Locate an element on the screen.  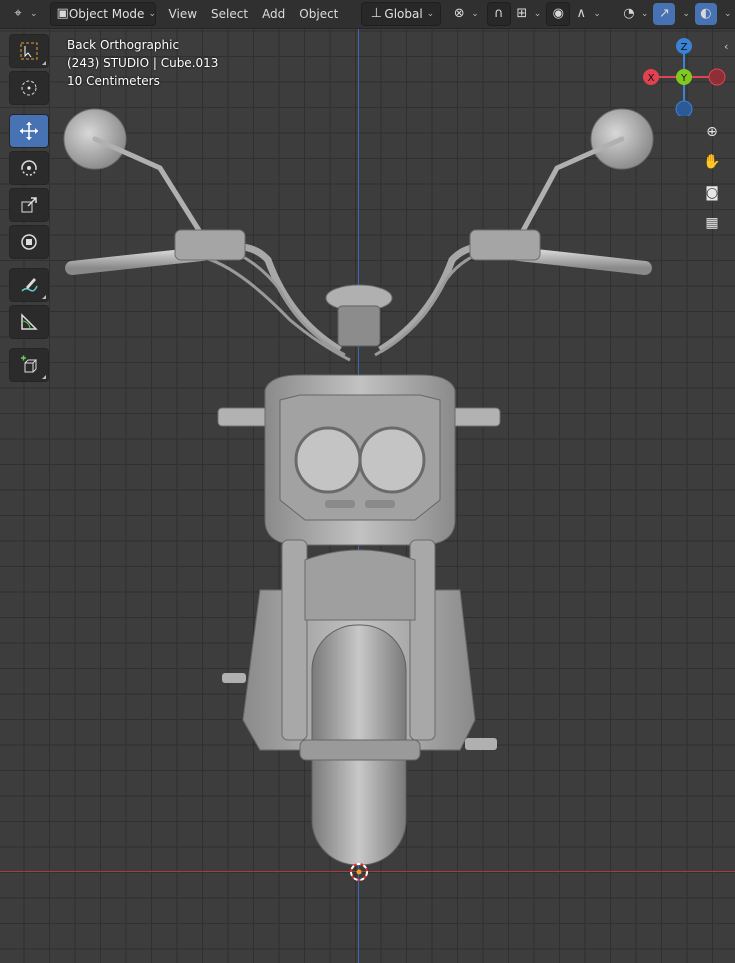
transform-icon is located at coordinates (29, 242).